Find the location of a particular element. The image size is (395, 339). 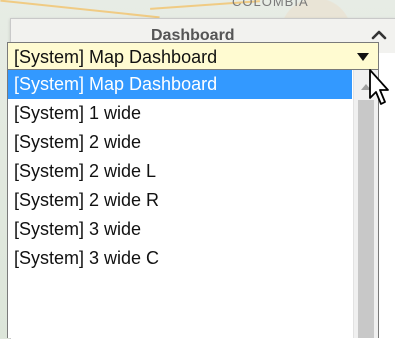

triangle-down-icon is located at coordinates (363, 56).